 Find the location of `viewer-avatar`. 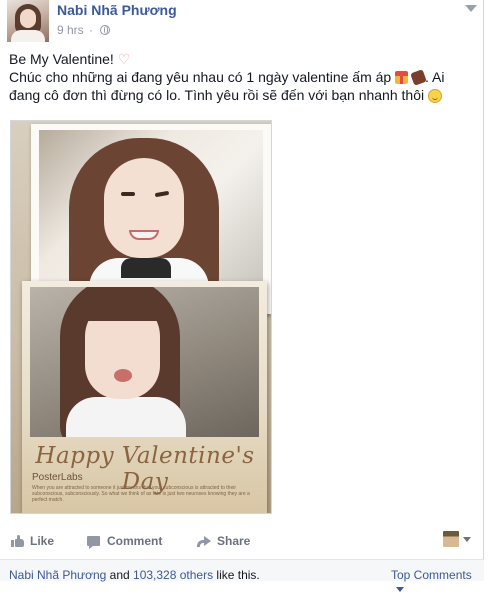

viewer-avatar is located at coordinates (451, 539).